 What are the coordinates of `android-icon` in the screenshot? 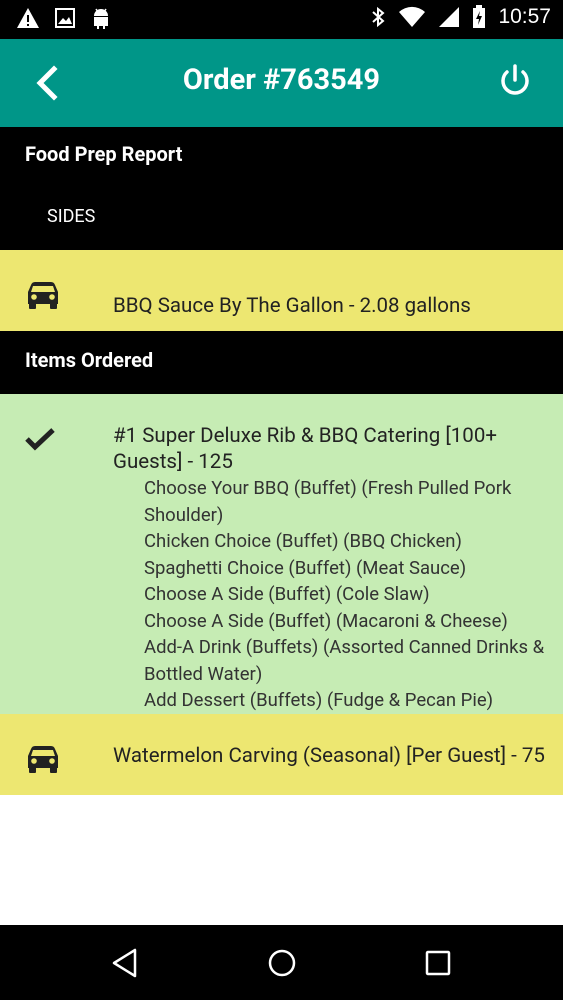 It's located at (101, 18).